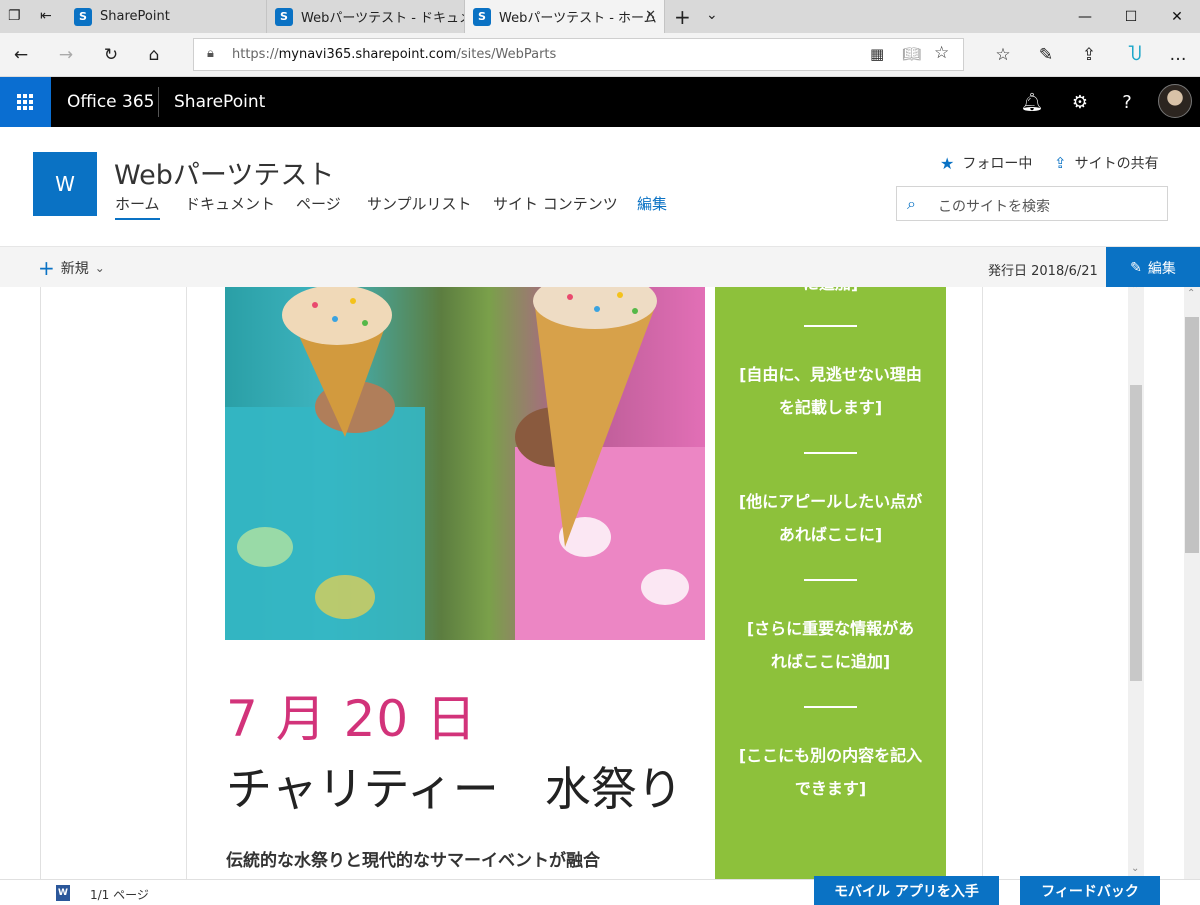 The height and width of the screenshot is (905, 1200). I want to click on office-365-link: Office 365, so click(110, 102).